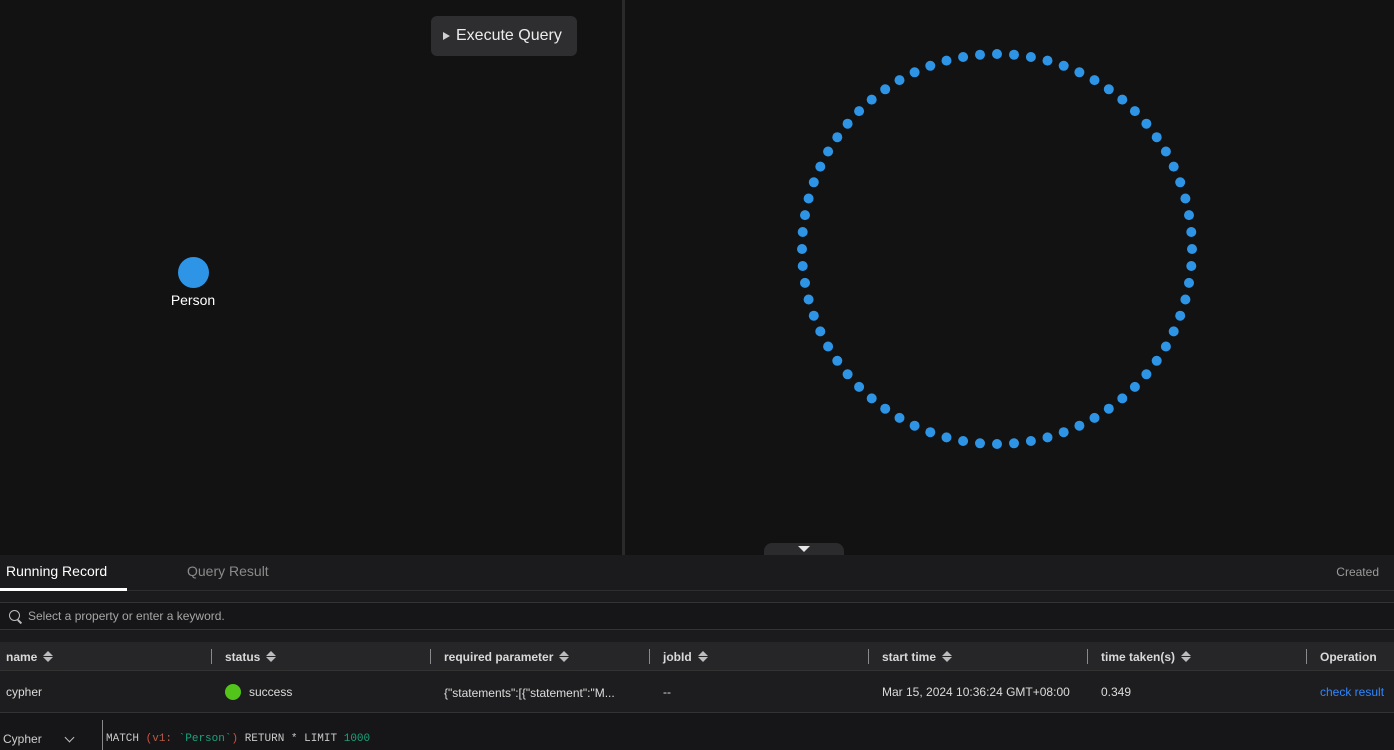 The height and width of the screenshot is (750, 1394). What do you see at coordinates (238, 739) in the screenshot?
I see `query-editor: MATCH (v1: `Person`) RETURN * LIMIT 1000` at bounding box center [238, 739].